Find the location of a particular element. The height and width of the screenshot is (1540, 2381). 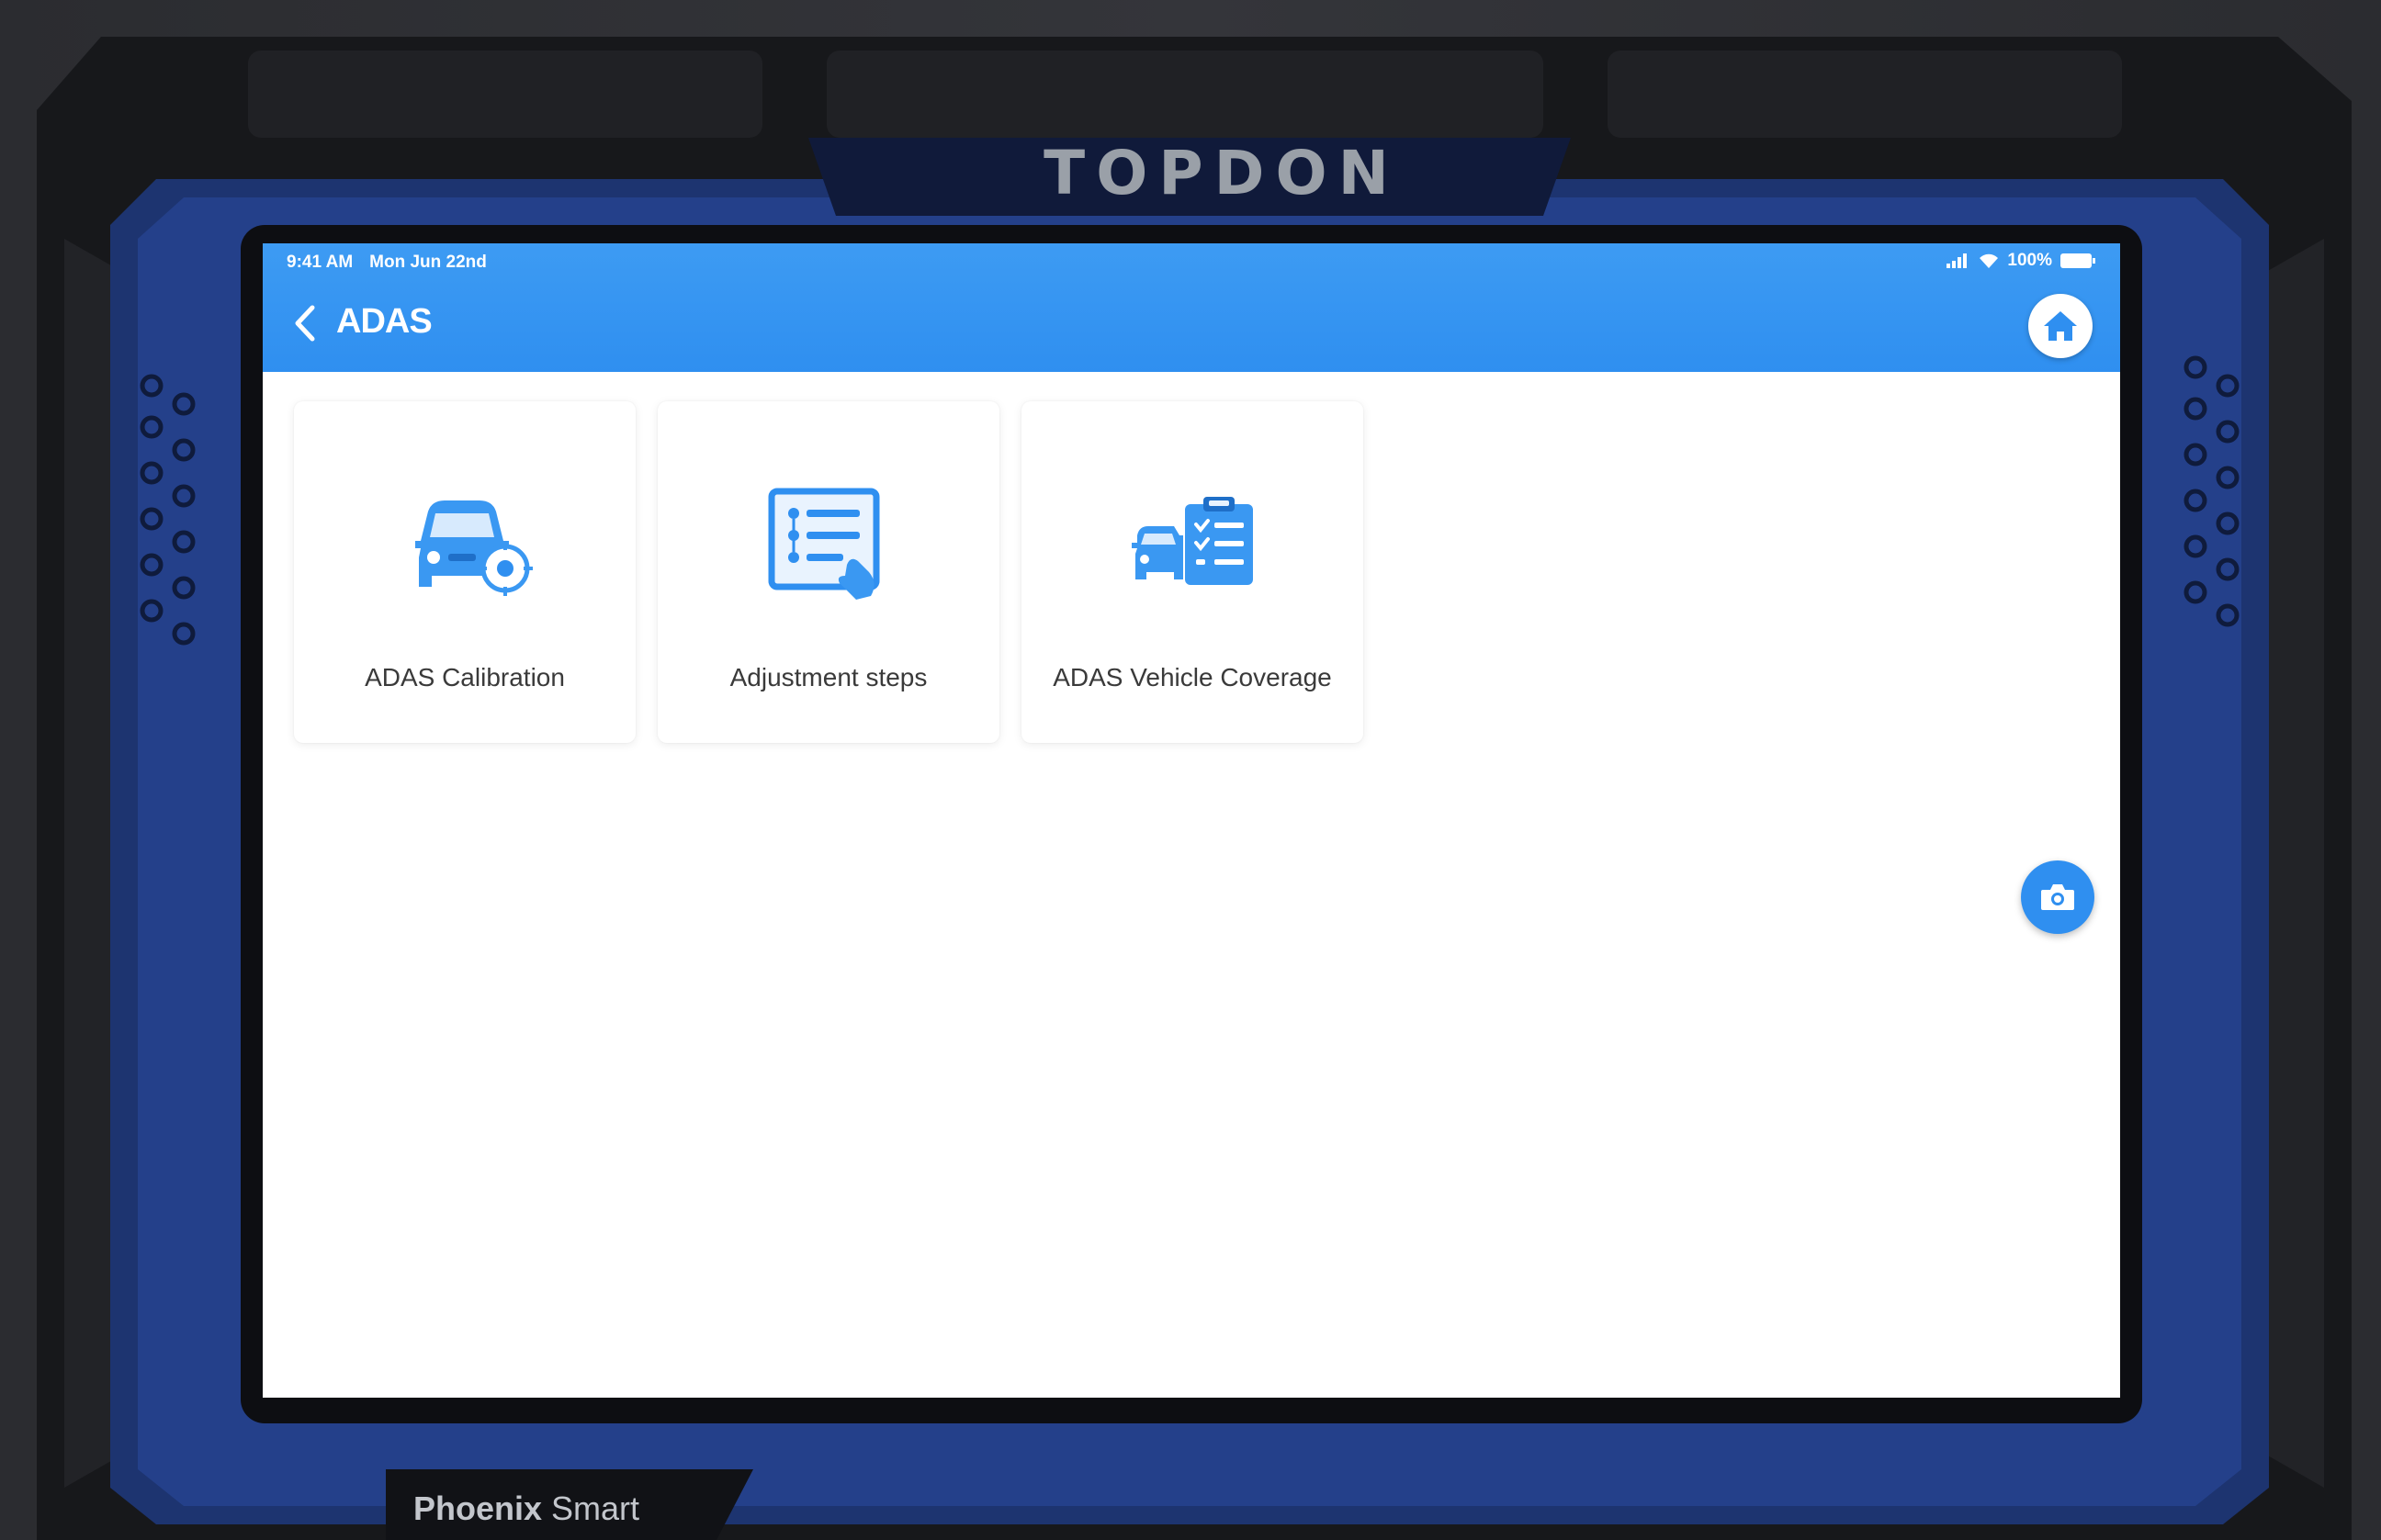

car-clipboard-icon is located at coordinates (1192, 541).